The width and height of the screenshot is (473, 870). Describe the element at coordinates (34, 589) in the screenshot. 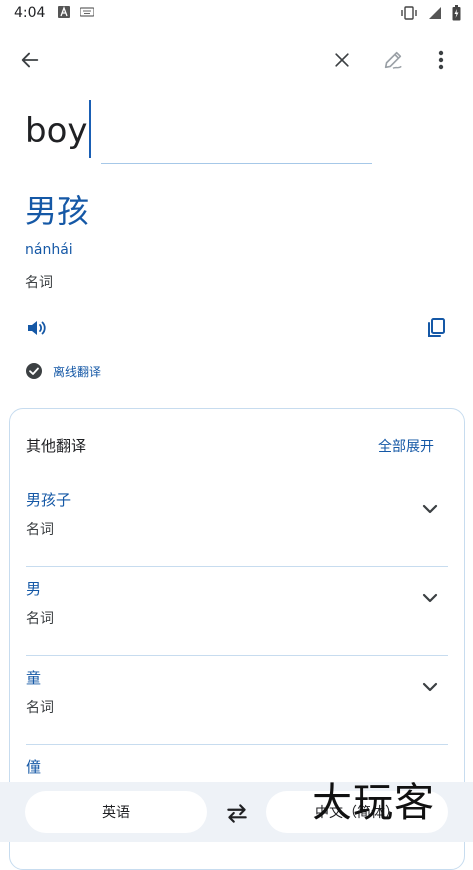

I see `alt-word: 男` at that location.